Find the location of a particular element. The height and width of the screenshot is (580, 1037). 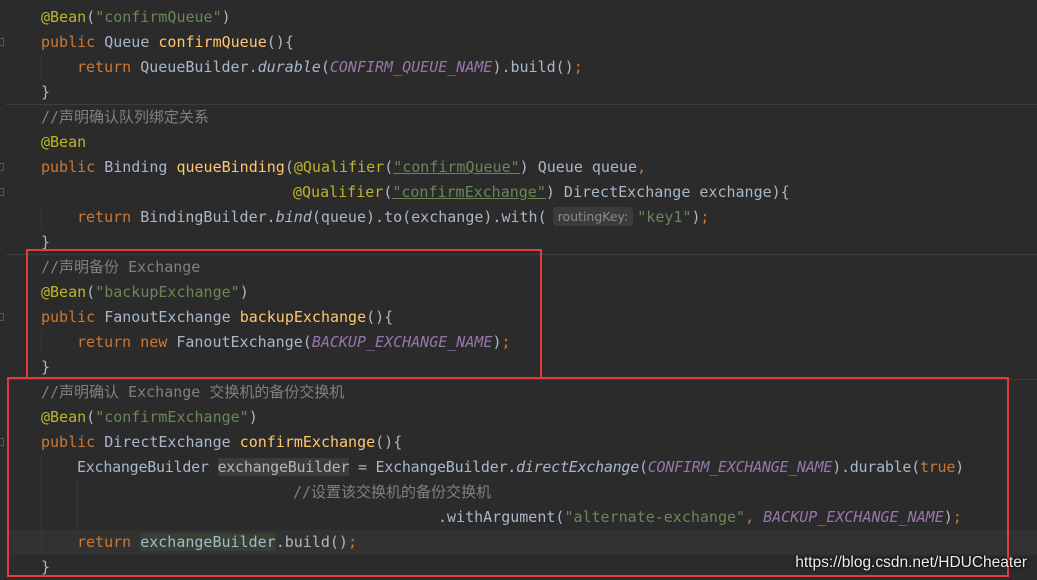

method-name: confirmExchange is located at coordinates (307, 442).